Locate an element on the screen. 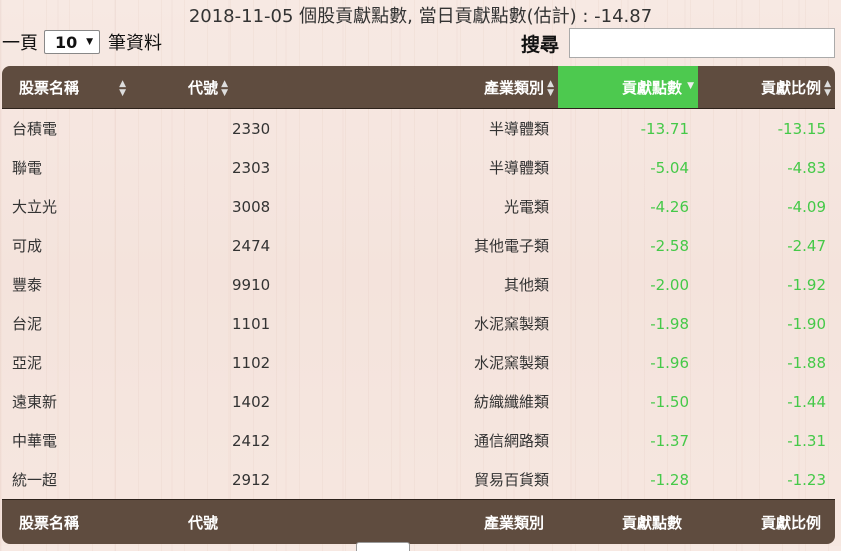 The image size is (841, 551). search-control: 搜尋 is located at coordinates (678, 43).